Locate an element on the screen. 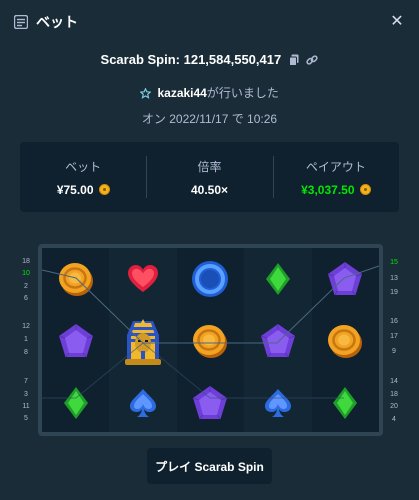 The width and height of the screenshot is (419, 500). payline-number: 4 is located at coordinates (394, 419).